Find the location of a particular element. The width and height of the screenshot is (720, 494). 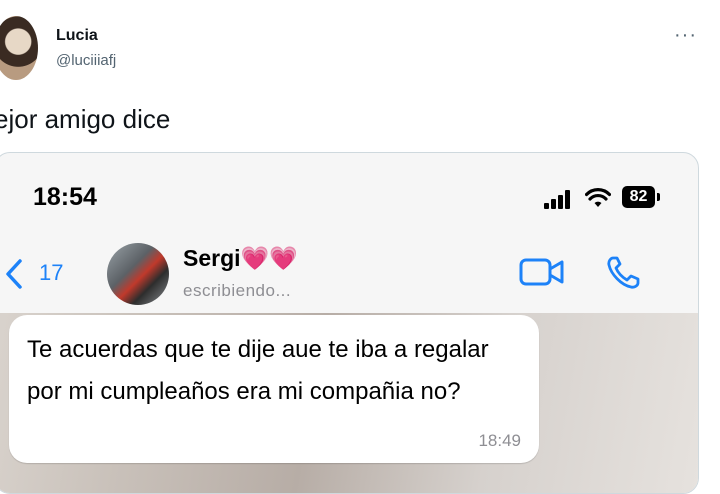

profile-avatar is located at coordinates (19, 48).